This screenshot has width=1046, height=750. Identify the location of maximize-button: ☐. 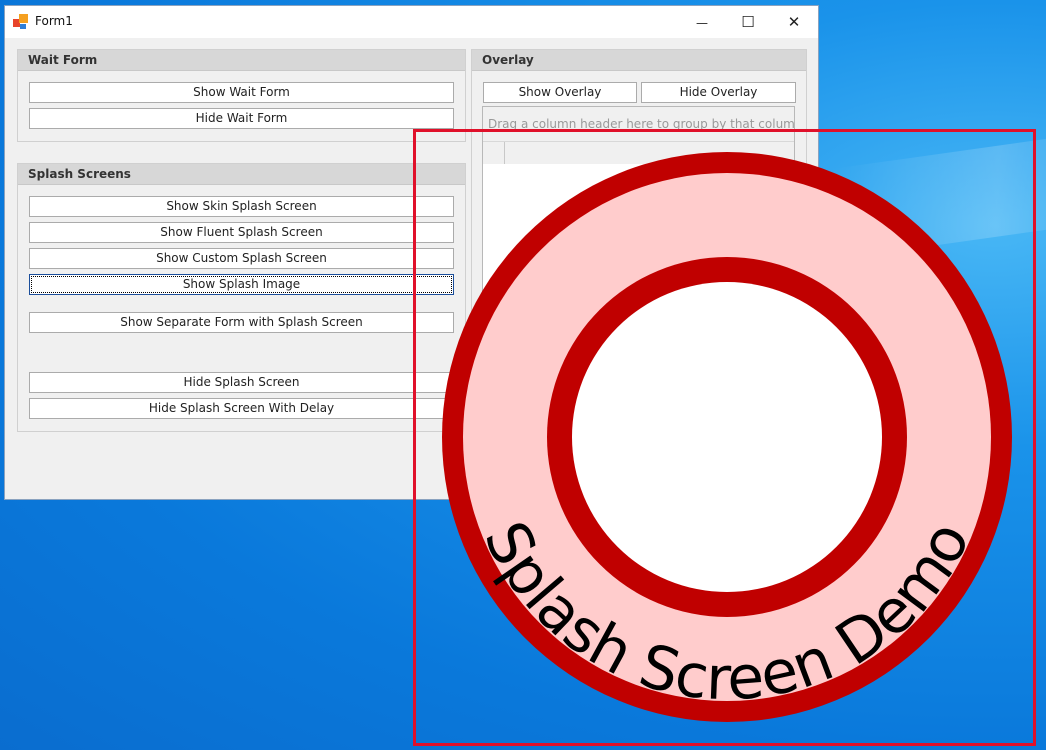
(748, 22).